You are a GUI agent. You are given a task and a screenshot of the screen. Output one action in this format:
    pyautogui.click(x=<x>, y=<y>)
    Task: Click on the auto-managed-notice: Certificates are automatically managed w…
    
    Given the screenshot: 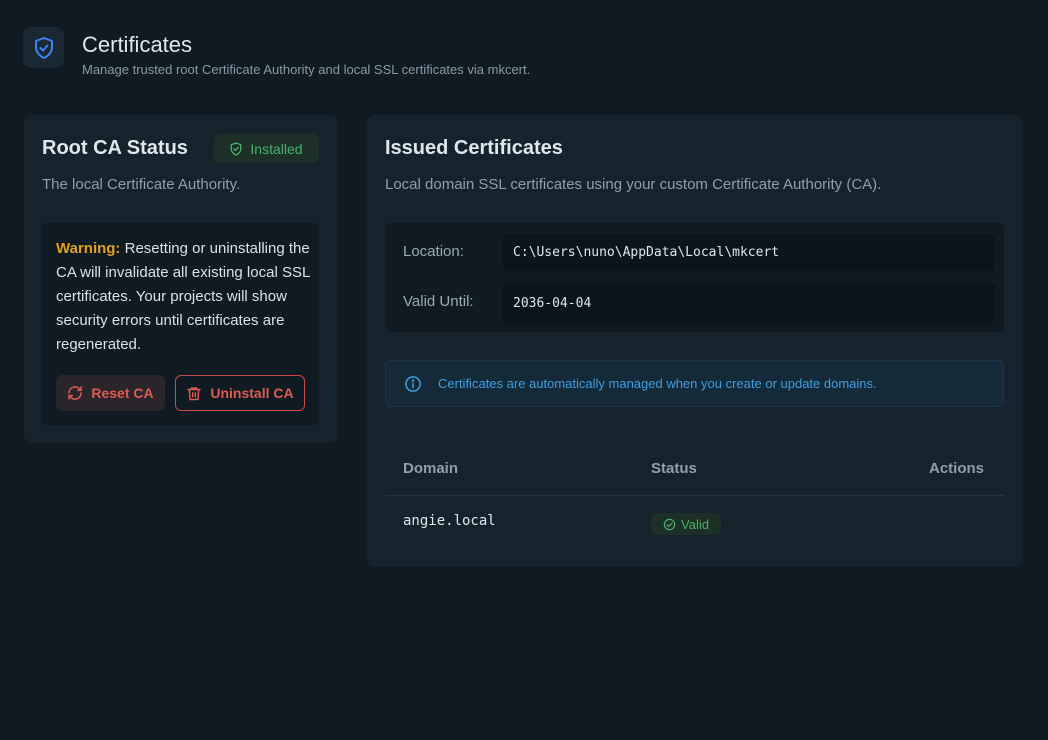 What is the action you would take?
    pyautogui.click(x=694, y=383)
    